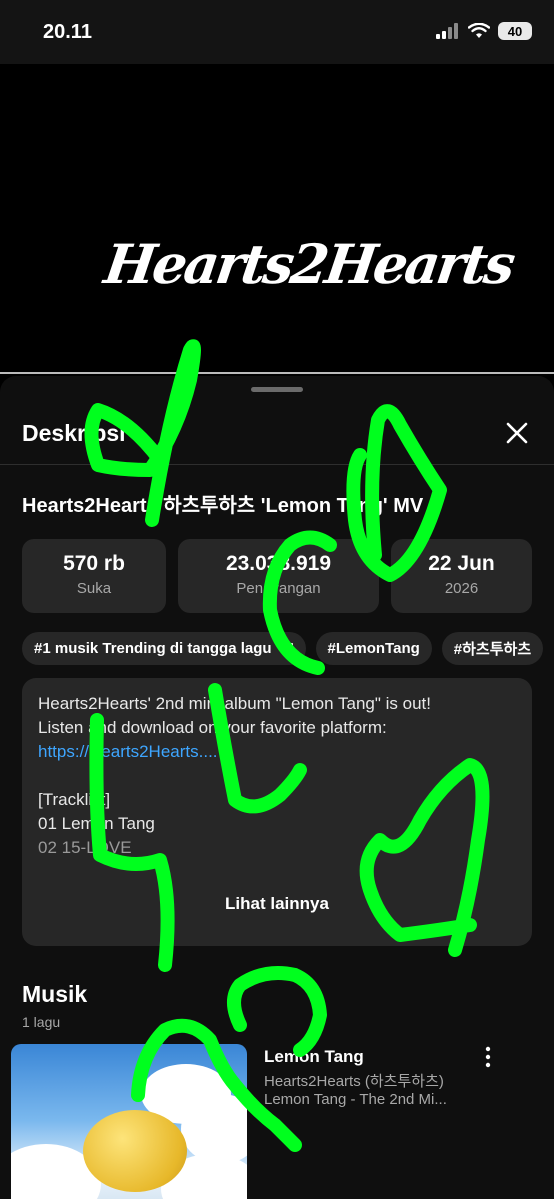 Image resolution: width=554 pixels, height=1199 pixels. I want to click on music-section-title: Musik, so click(55, 994).